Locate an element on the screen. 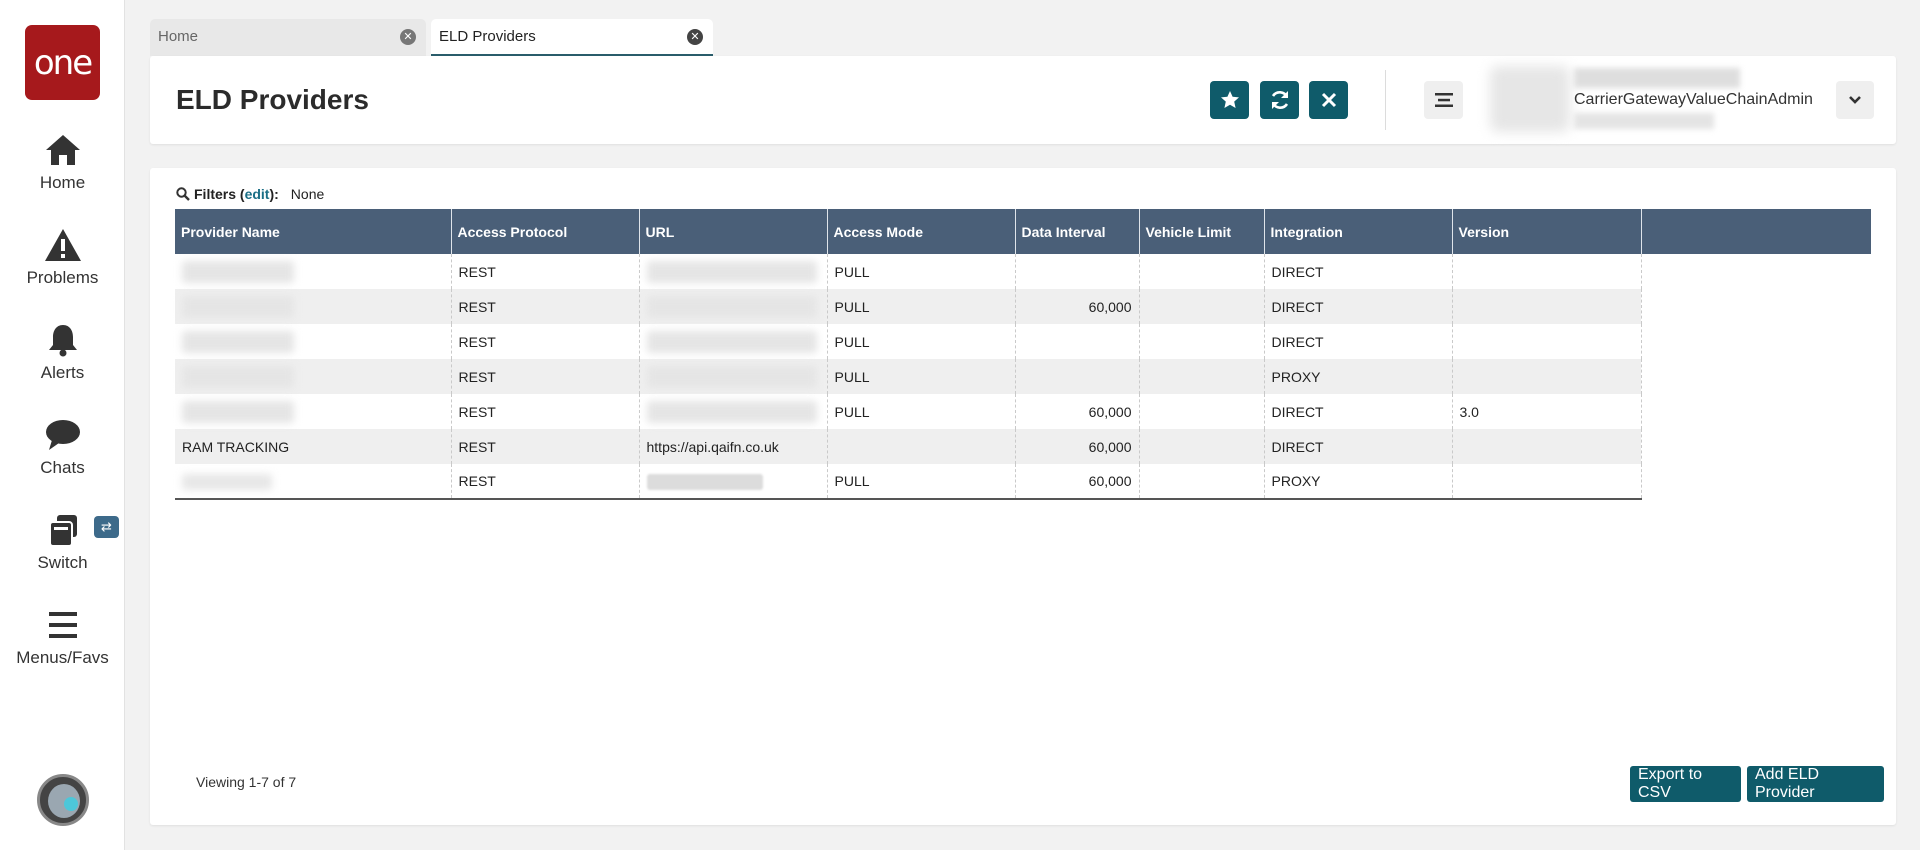 This screenshot has height=850, width=1920. user-dropdown-button is located at coordinates (1855, 100).